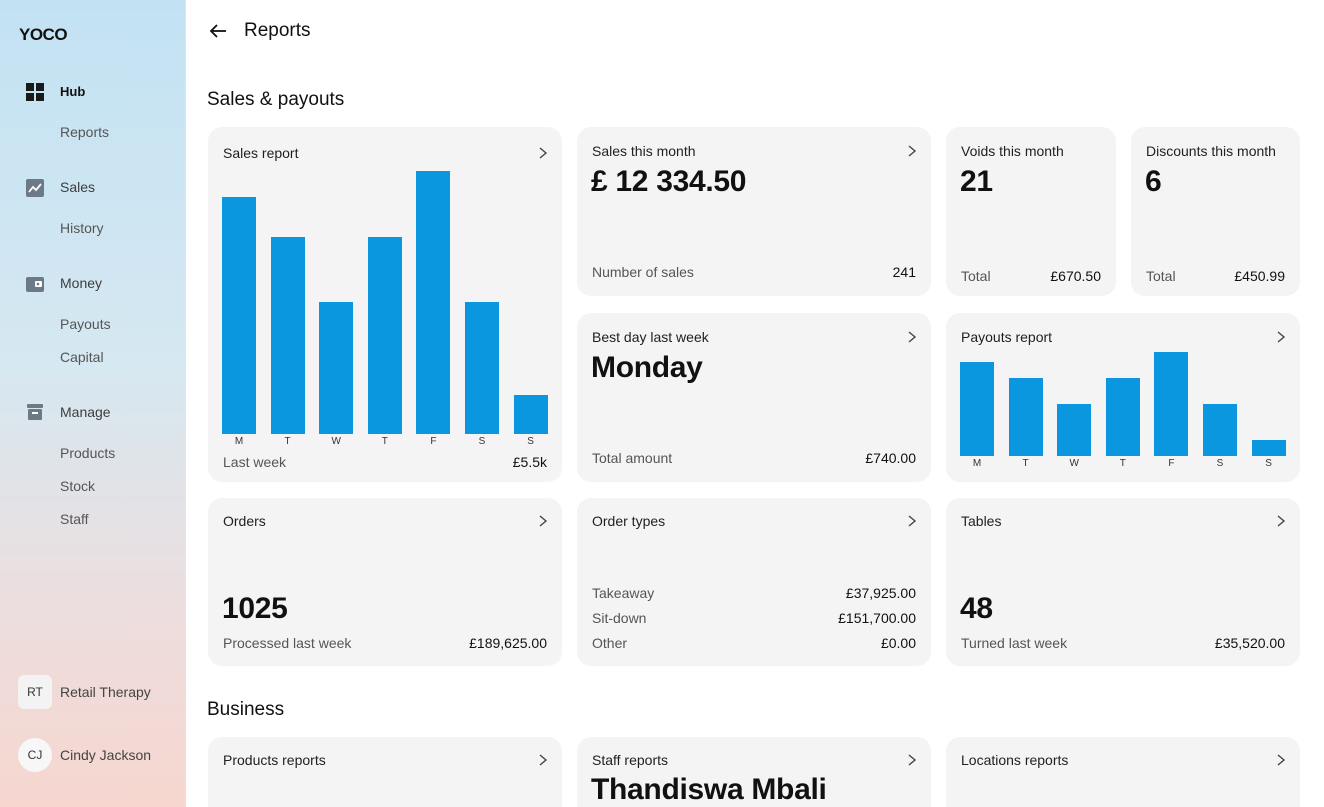 This screenshot has height=807, width=1324. I want to click on tables-amount: £35,520.00, so click(1249, 643).